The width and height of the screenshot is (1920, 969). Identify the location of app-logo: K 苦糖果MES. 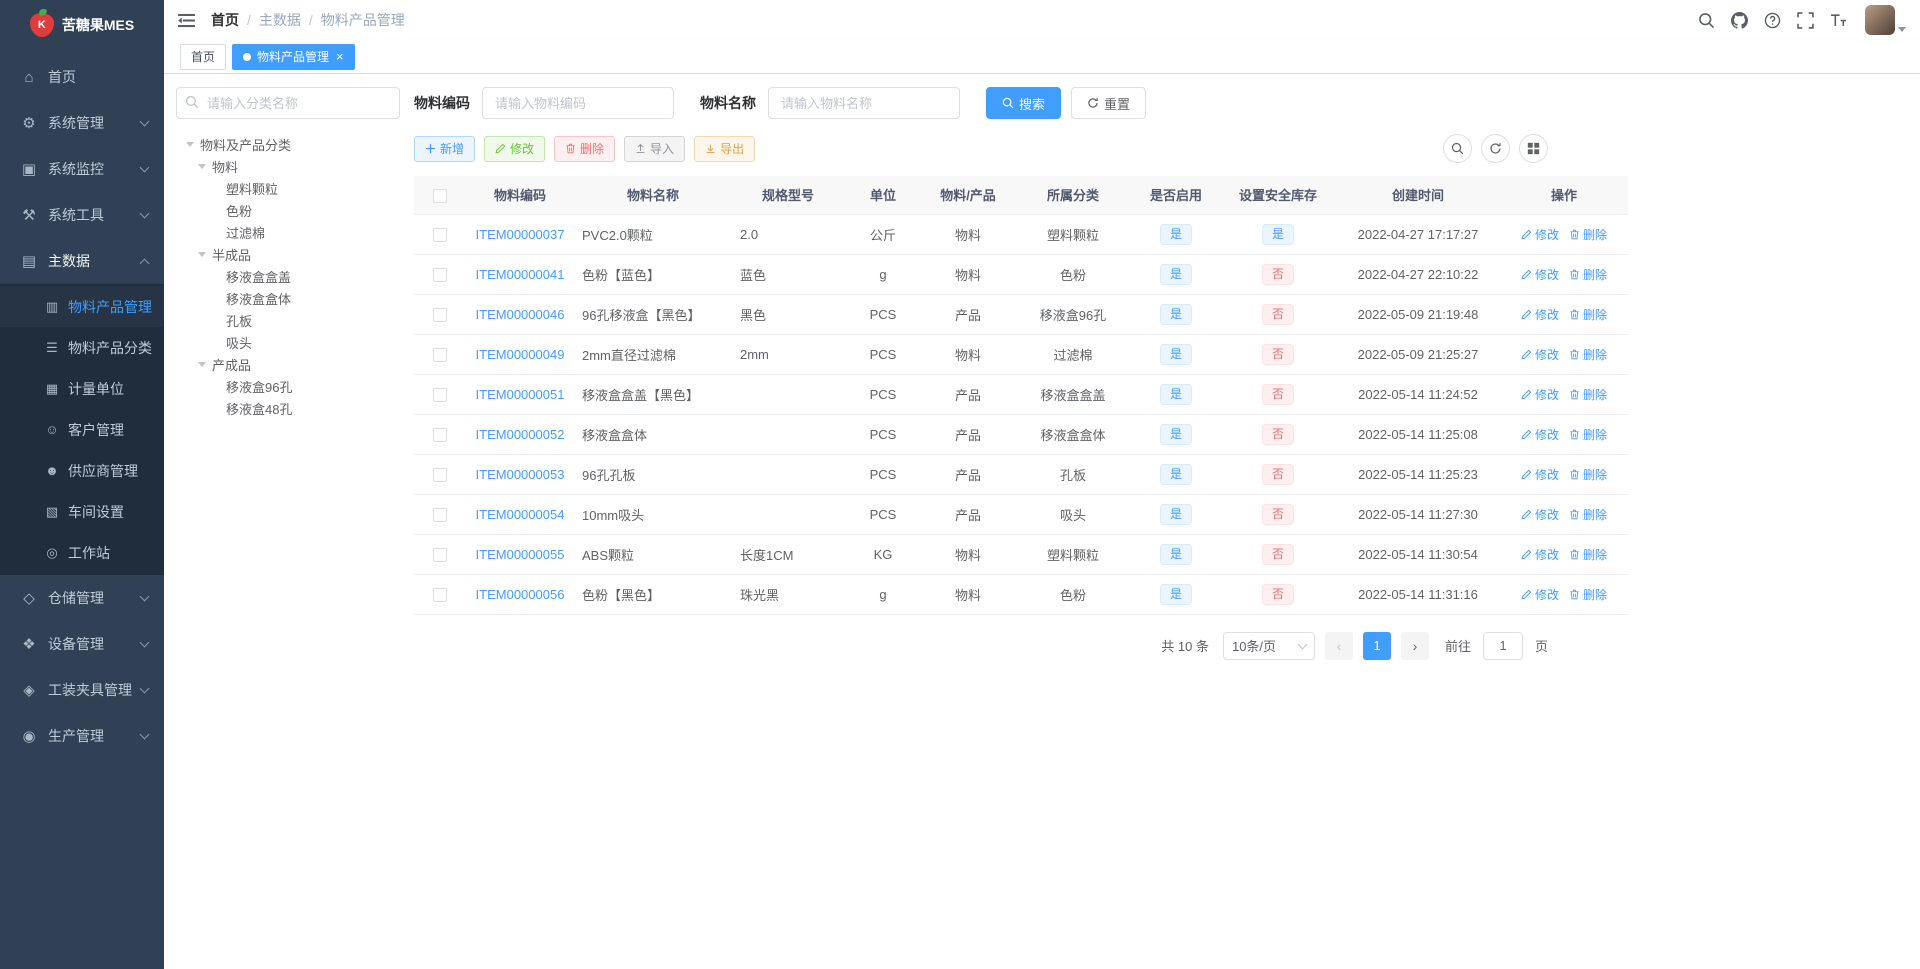
(82, 25).